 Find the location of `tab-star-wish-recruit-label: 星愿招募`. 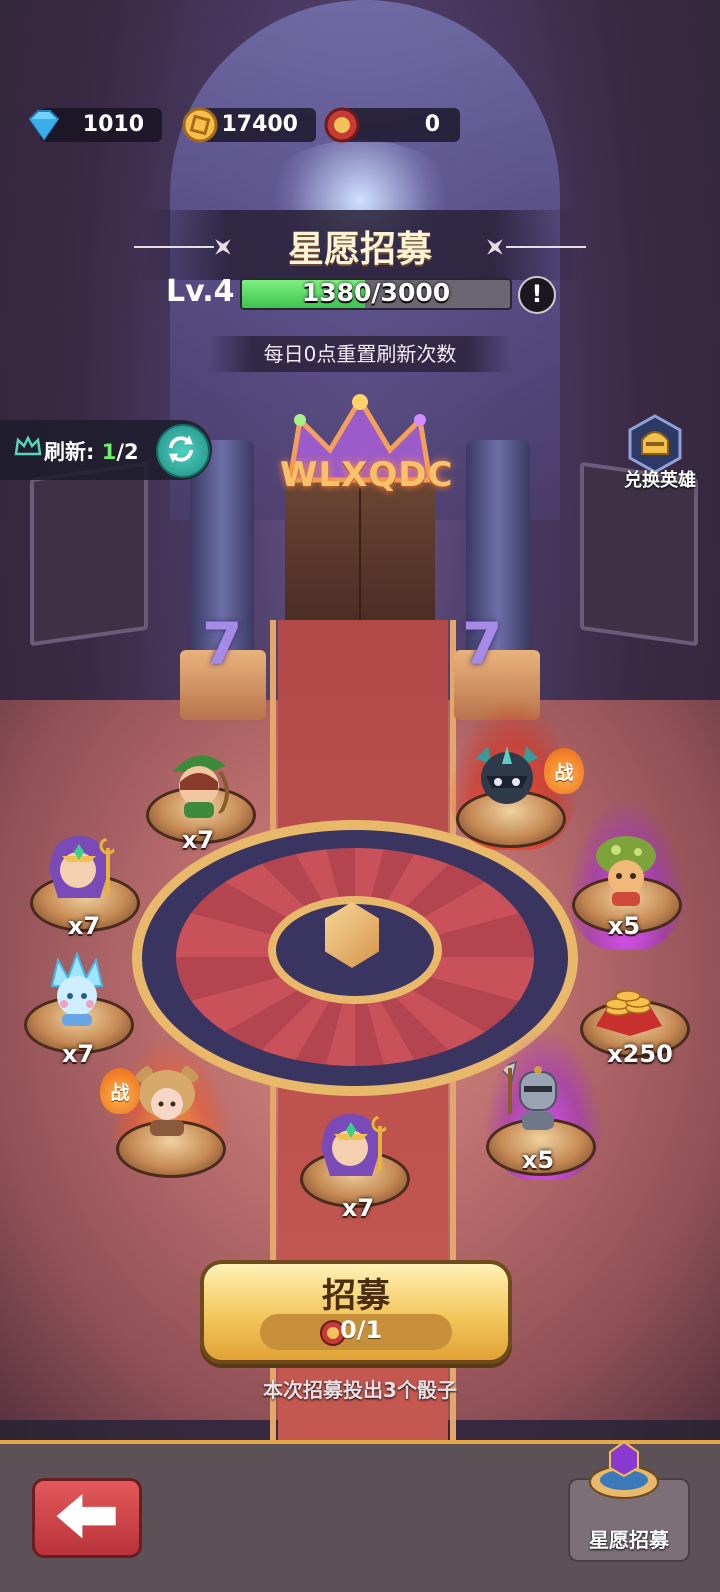

tab-star-wish-recruit-label: 星愿招募 is located at coordinates (629, 1538).